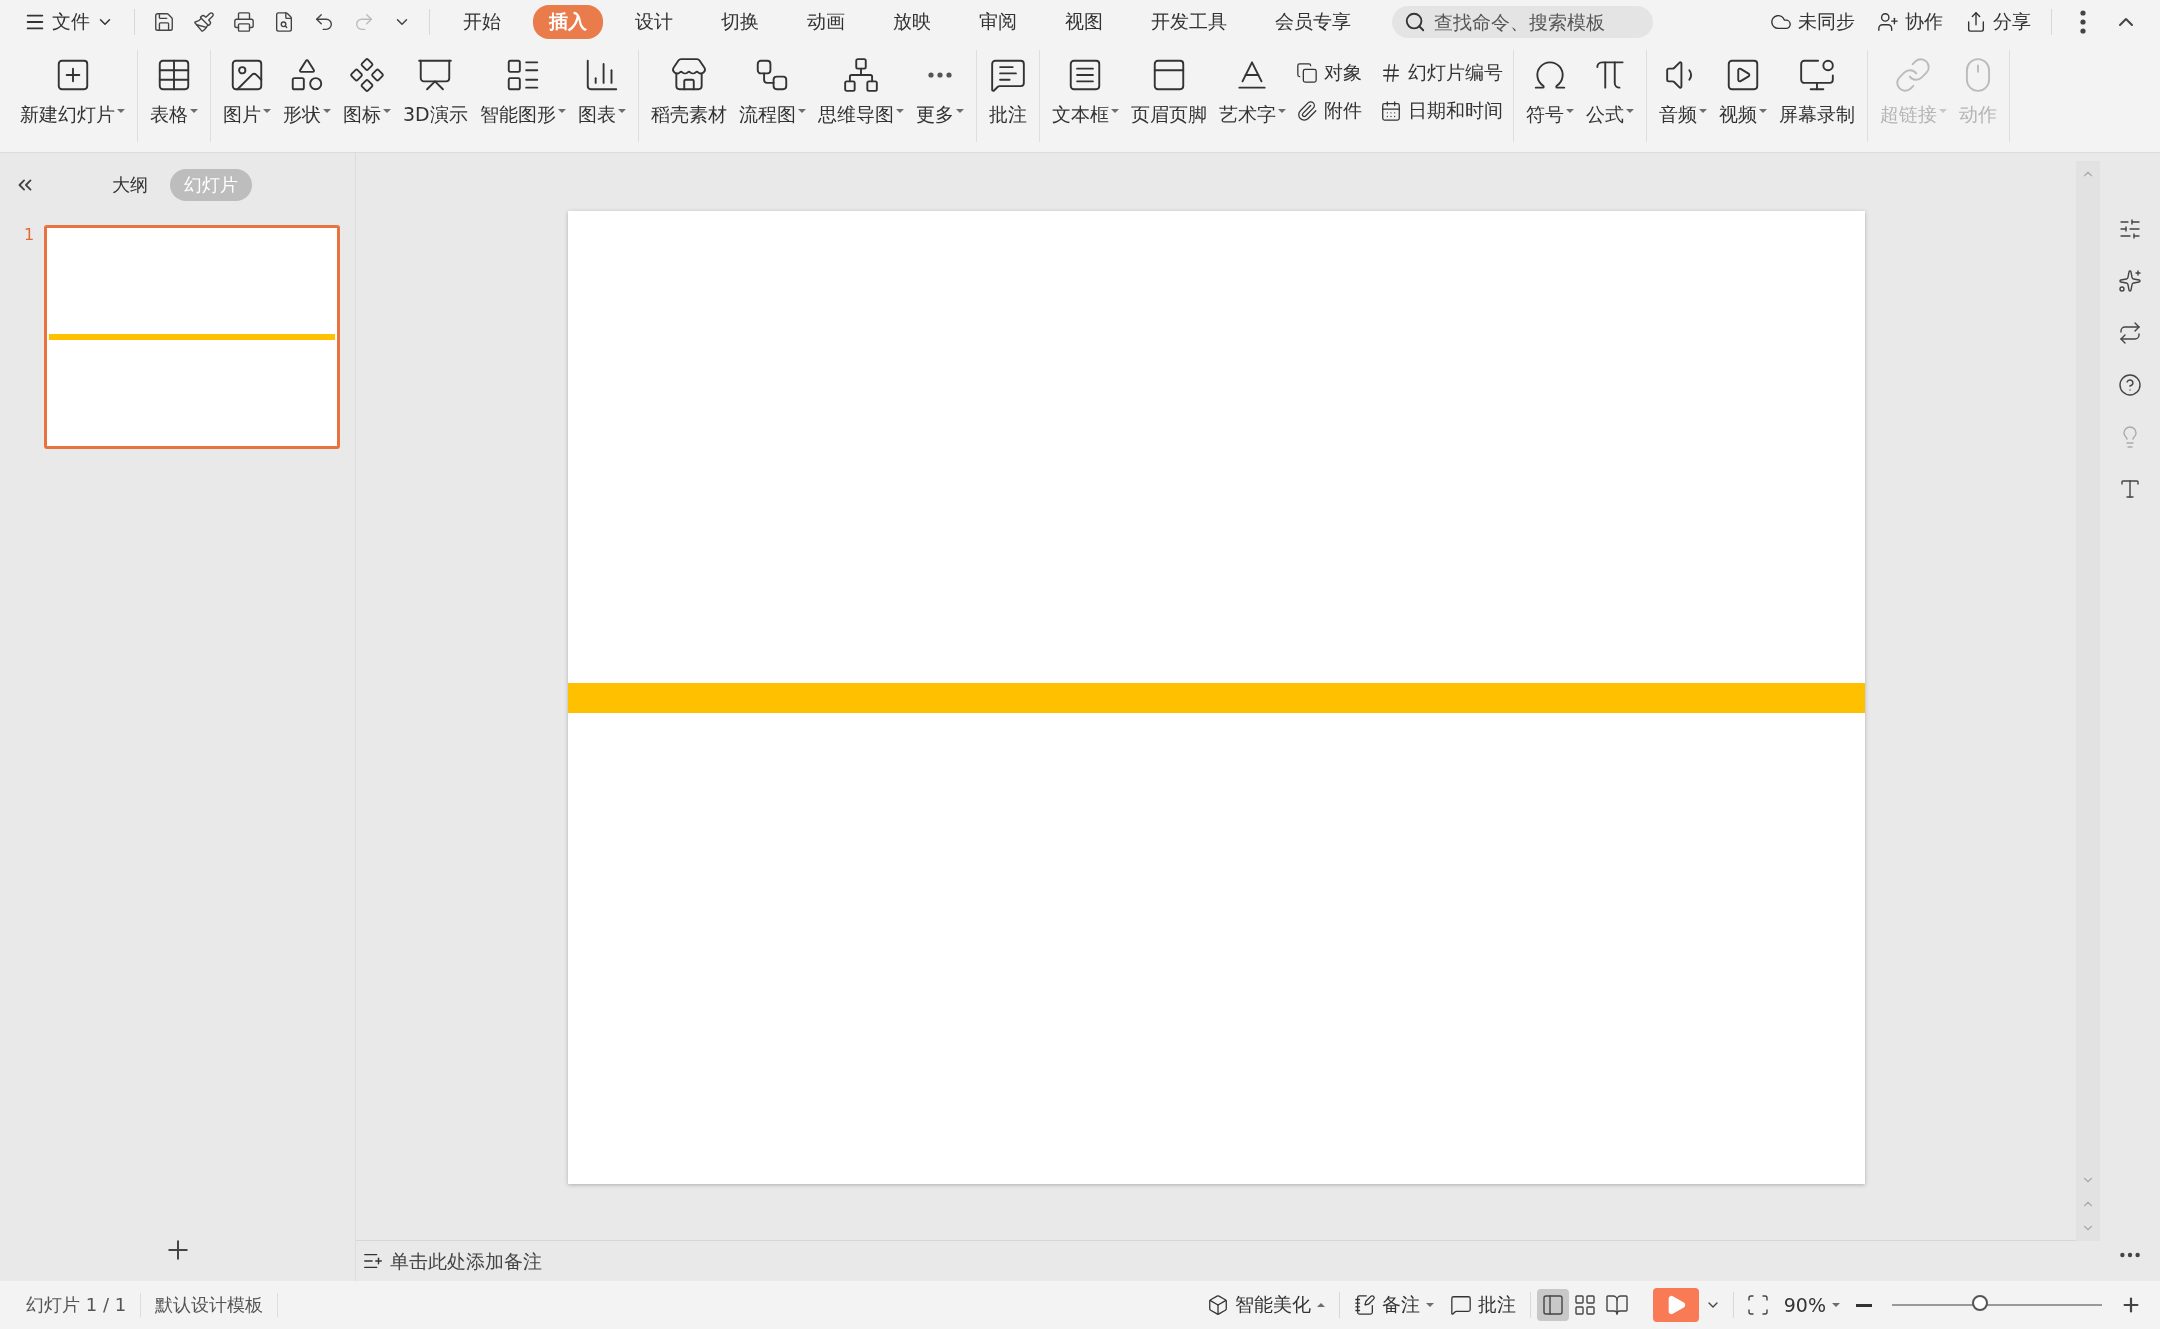 This screenshot has height=1329, width=2160. I want to click on play-button, so click(1675, 1305).